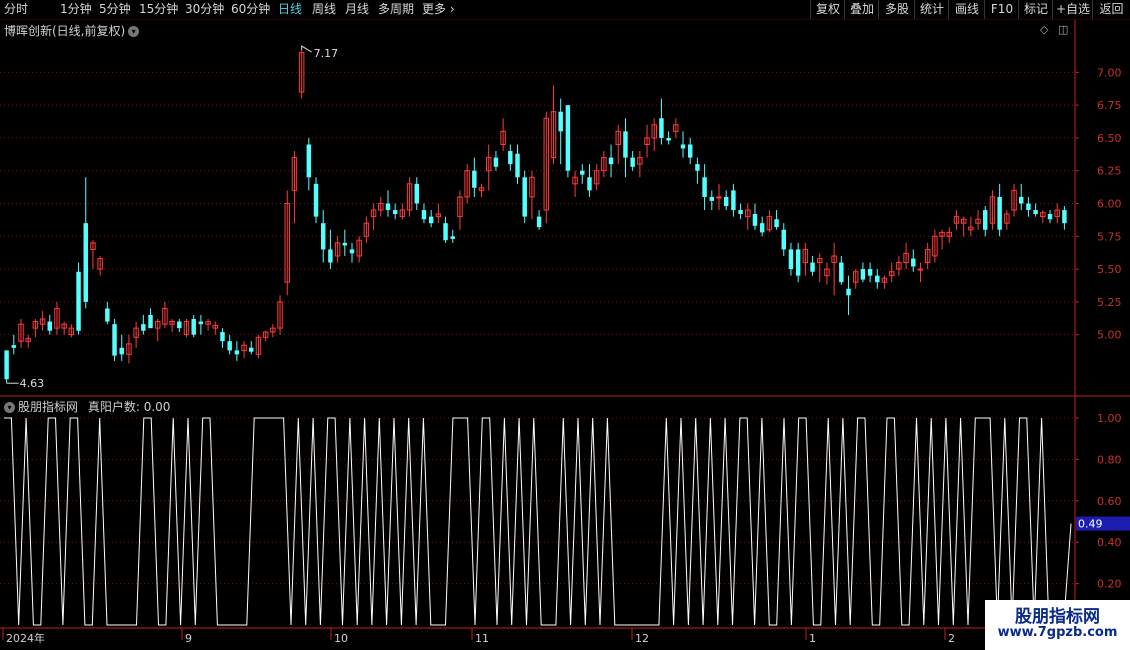 The image size is (1130, 650). I want to click on window-icon: ◫, so click(1063, 29).